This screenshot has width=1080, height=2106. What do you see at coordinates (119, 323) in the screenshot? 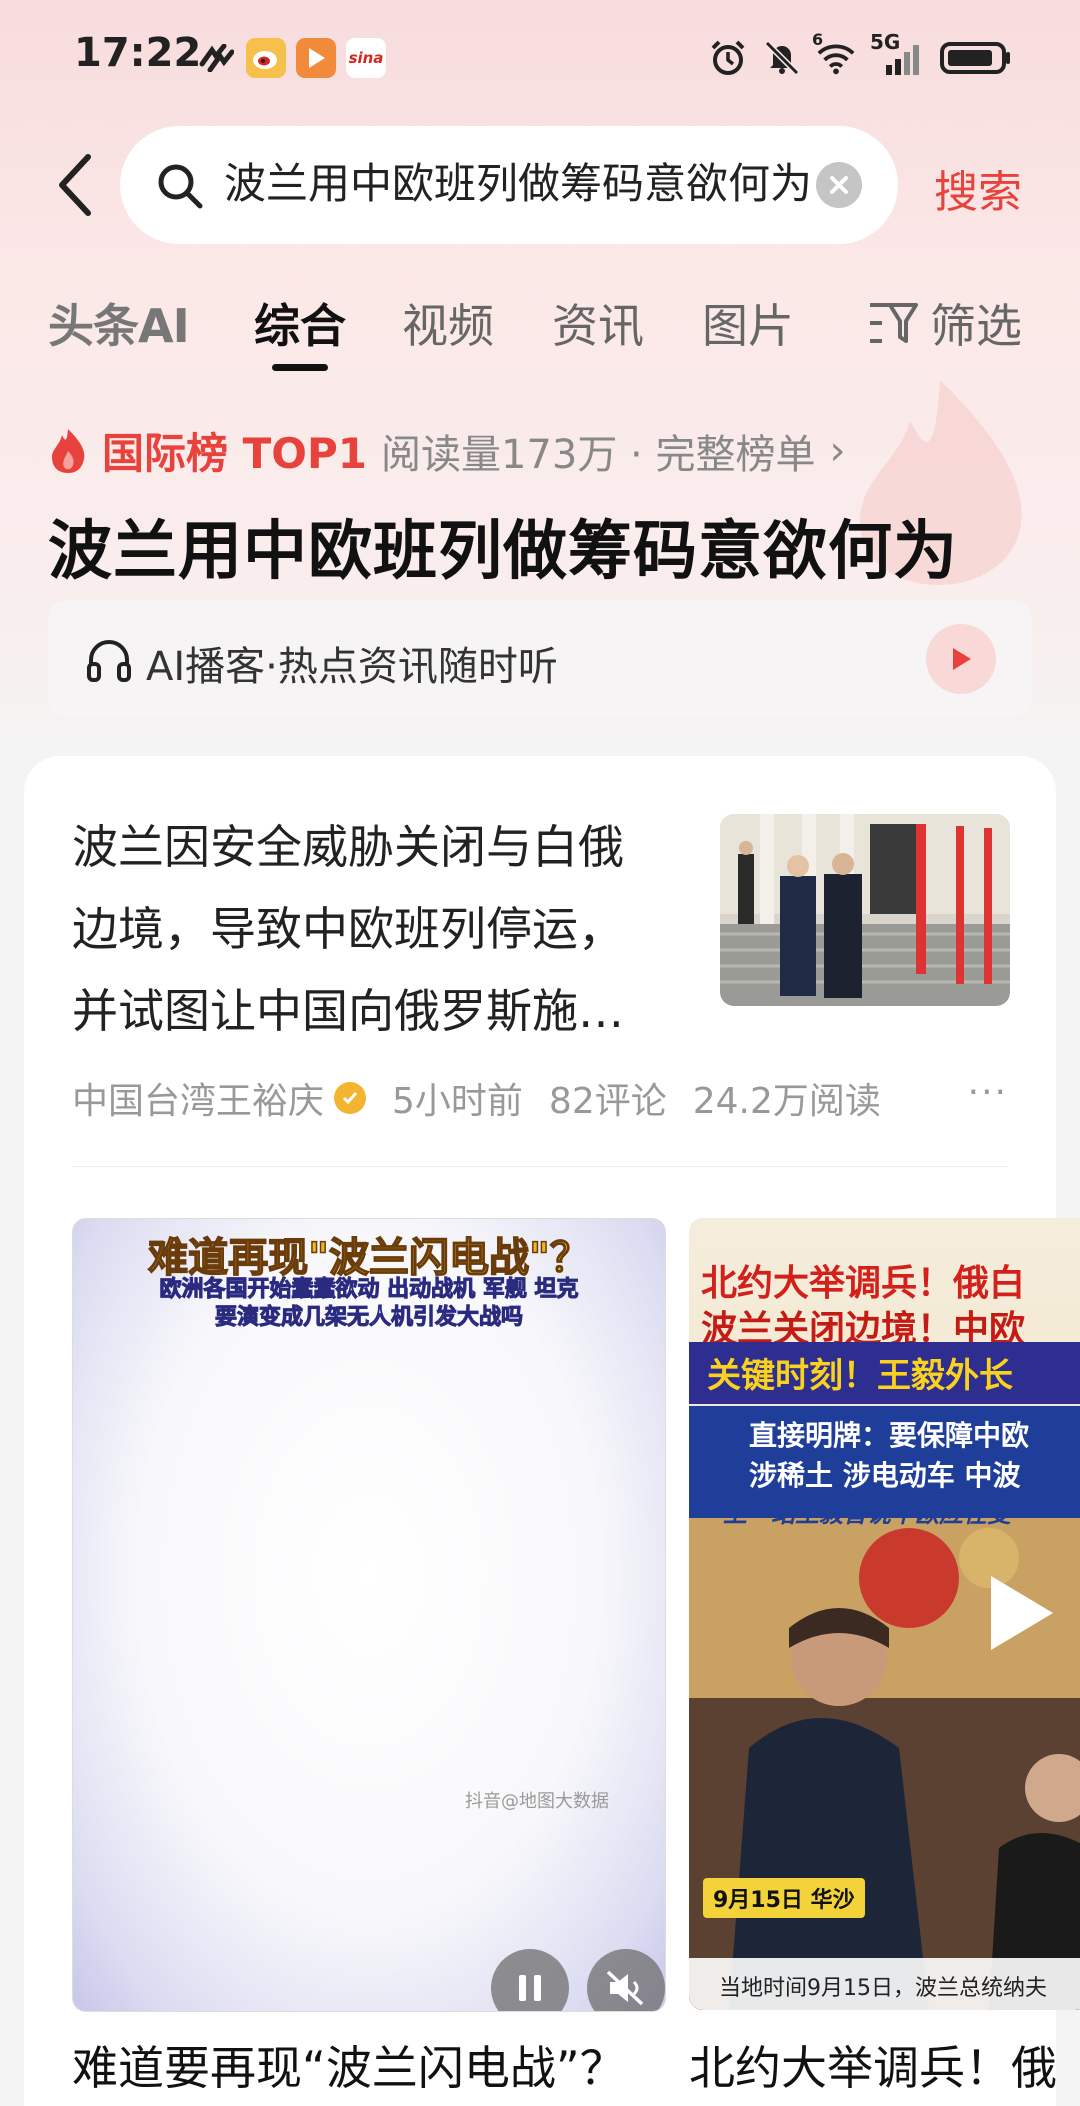
I see `tab-toutiao-ai: 头条AI` at bounding box center [119, 323].